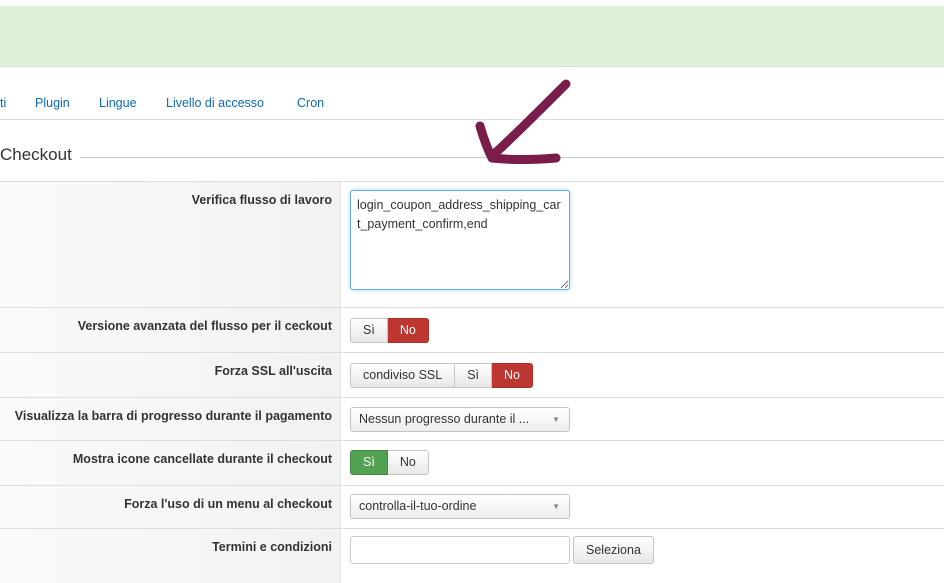 The width and height of the screenshot is (944, 583). I want to click on label-cell: Forza l'uso di un menu al checkout, so click(170, 507).